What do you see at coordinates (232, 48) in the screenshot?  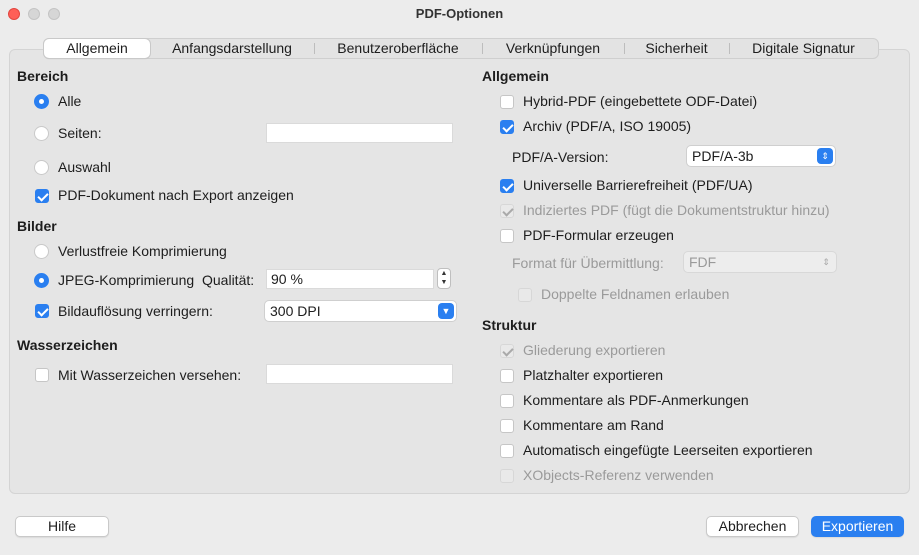 I see `tab-anfangsdarstellung: Anfangsdarstellung` at bounding box center [232, 48].